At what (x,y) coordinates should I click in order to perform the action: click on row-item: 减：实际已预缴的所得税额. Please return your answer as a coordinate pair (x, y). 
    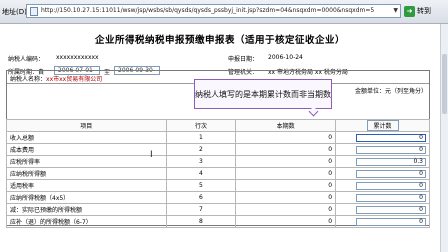
    Looking at the image, I should click on (86, 209).